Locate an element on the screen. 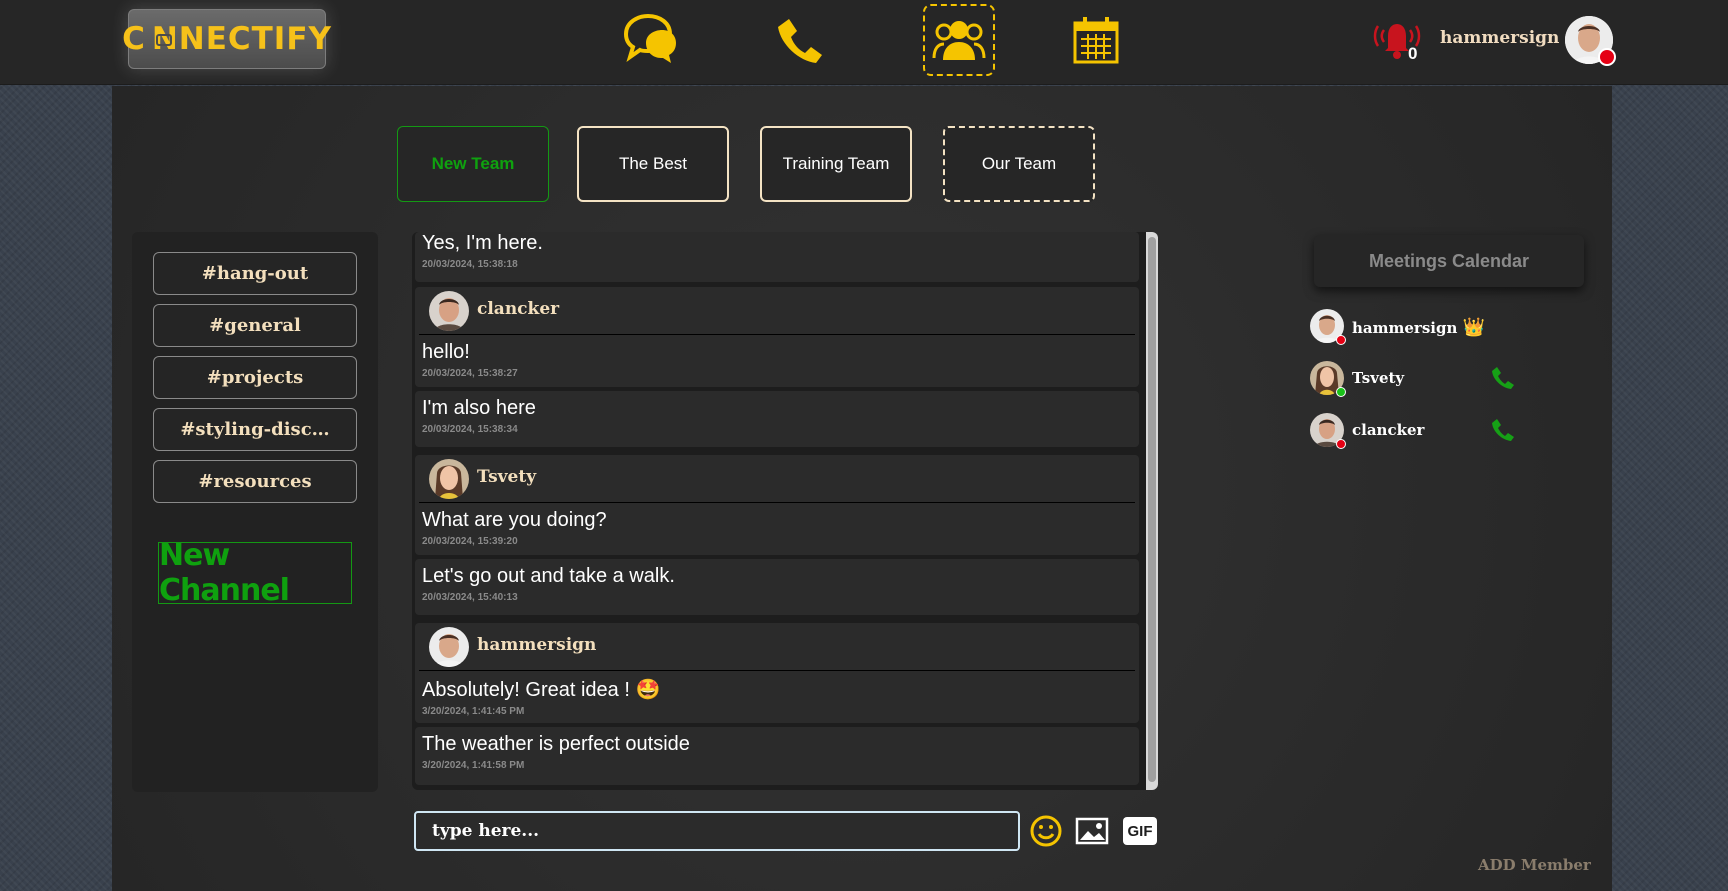 The height and width of the screenshot is (891, 1728). tab-new-team: New Team is located at coordinates (473, 164).